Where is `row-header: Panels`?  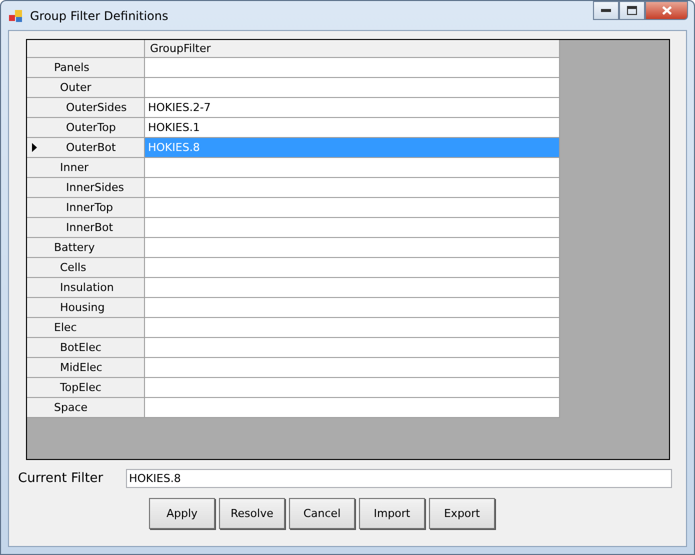 row-header: Panels is located at coordinates (86, 68).